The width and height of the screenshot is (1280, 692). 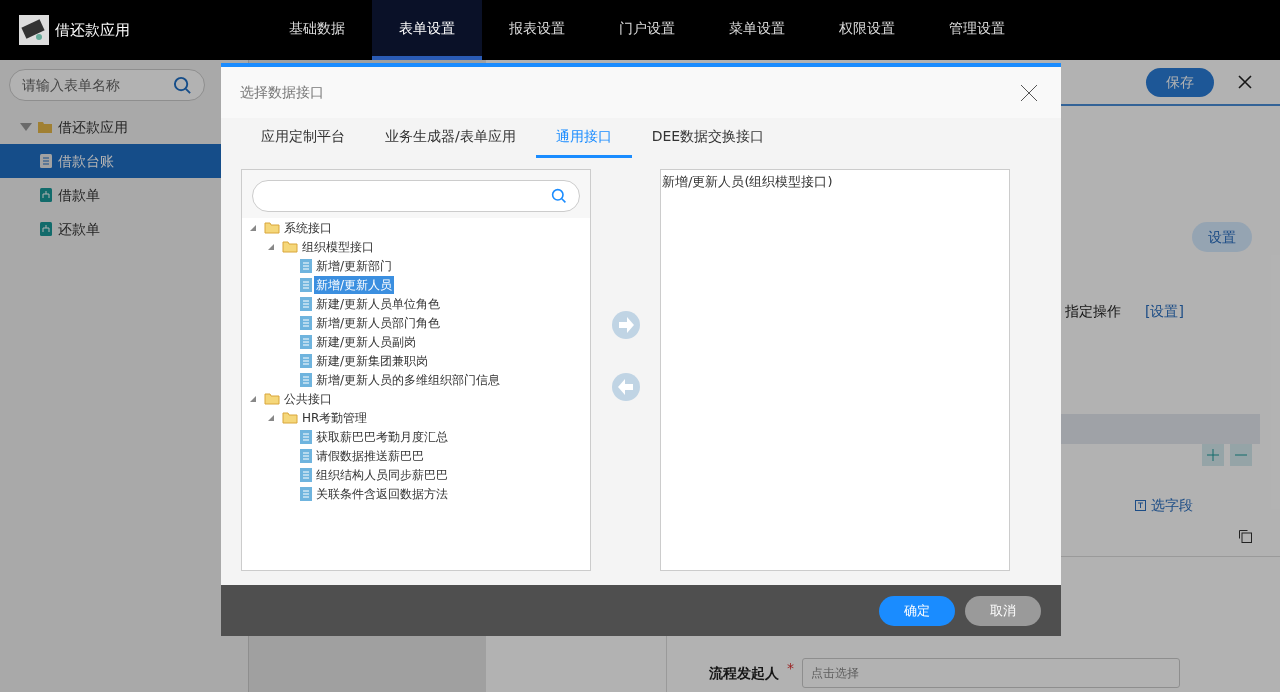 What do you see at coordinates (416, 196) in the screenshot?
I see `search-field` at bounding box center [416, 196].